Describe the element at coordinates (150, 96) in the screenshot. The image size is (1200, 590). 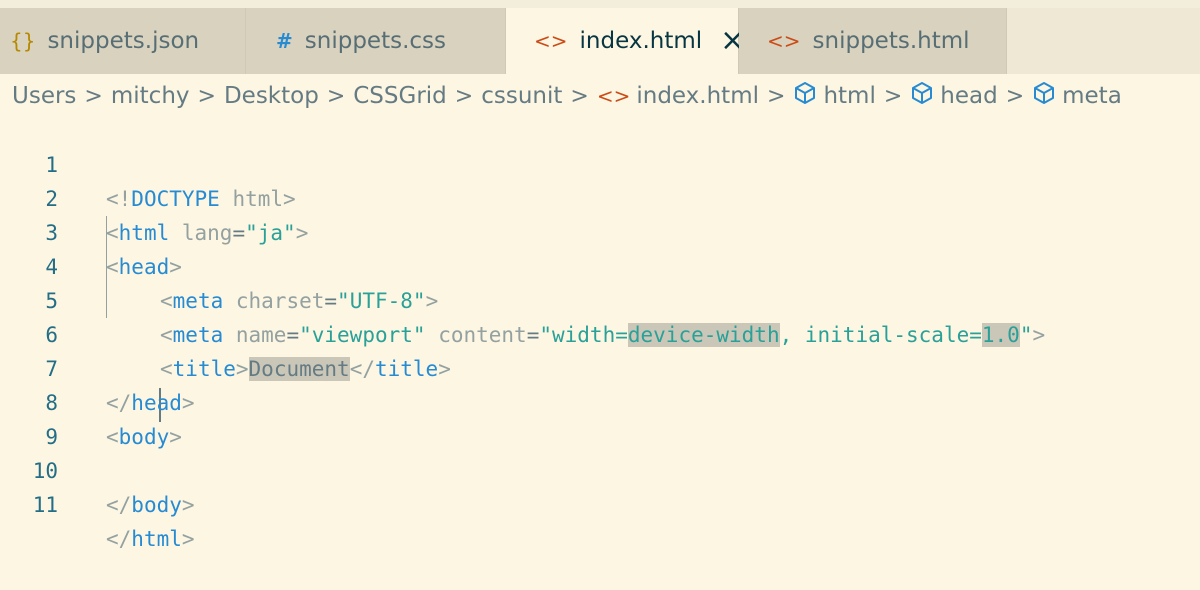
I see `breadcrumb-item-mitchy: mitchy` at that location.